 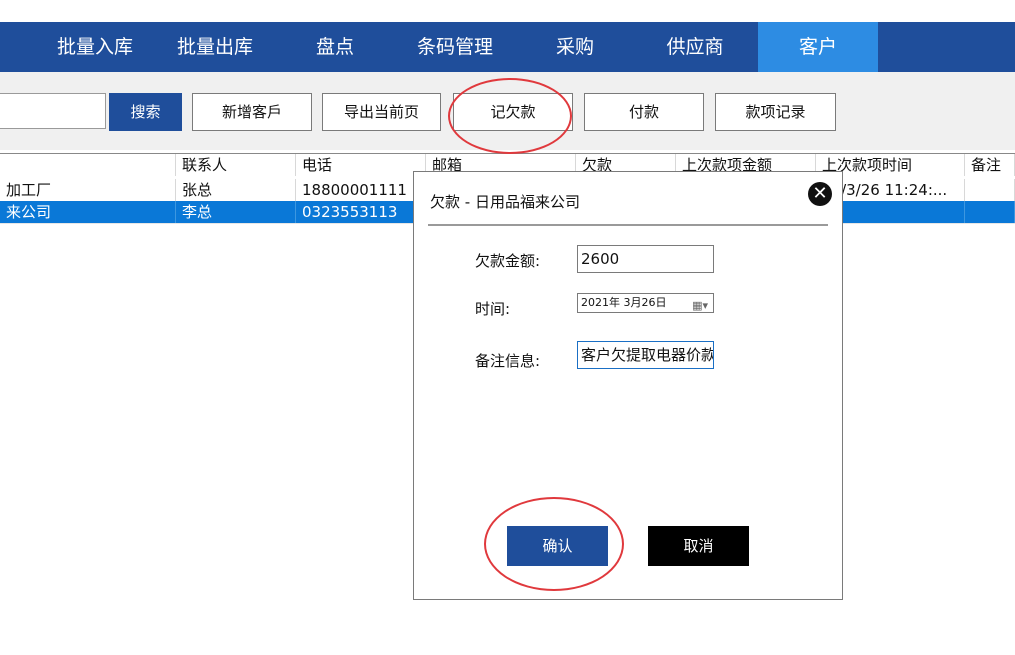 What do you see at coordinates (145, 112) in the screenshot?
I see `search-button: 搜索` at bounding box center [145, 112].